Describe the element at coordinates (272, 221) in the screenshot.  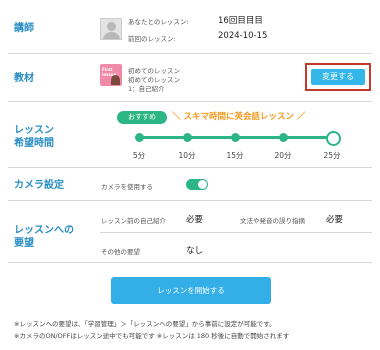
I see `correction-label: 文法や発音の誤り指摘` at that location.